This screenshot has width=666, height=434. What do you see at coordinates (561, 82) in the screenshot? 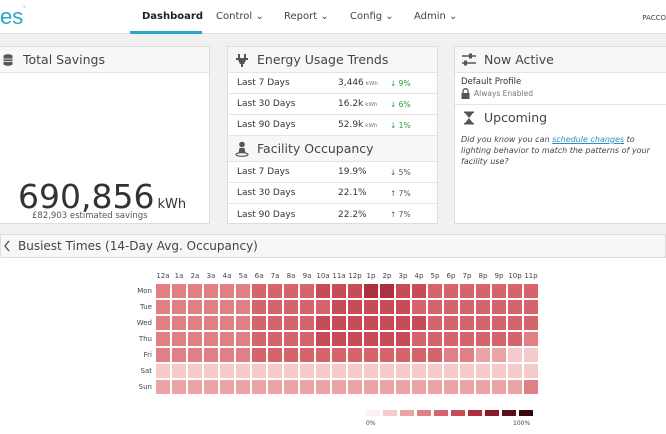
I see `profile-name: Default Profile` at bounding box center [561, 82].